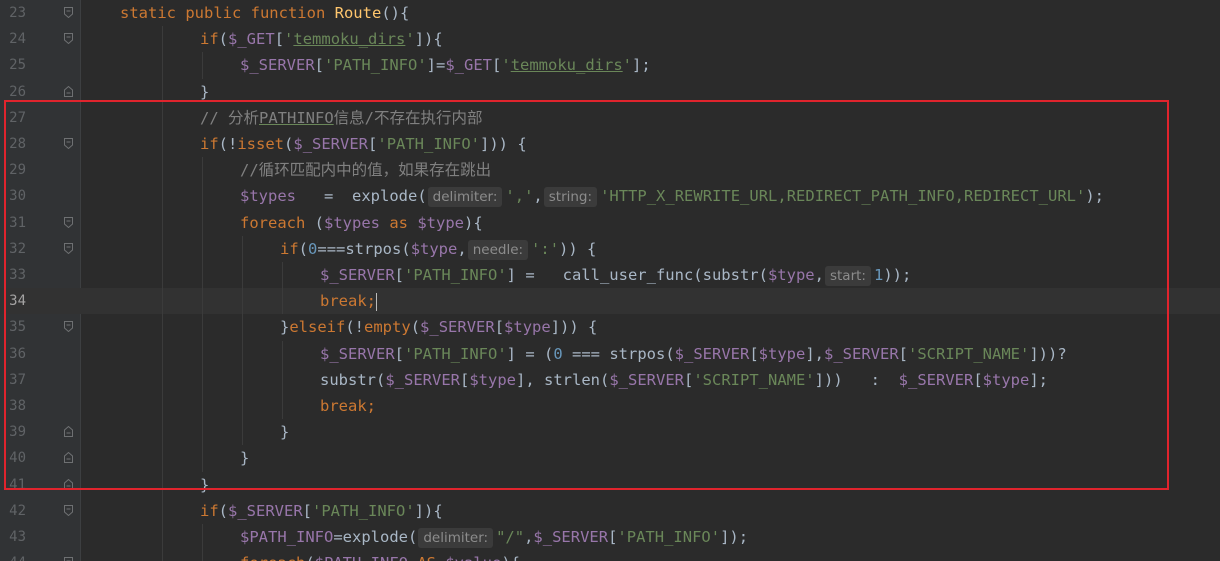 The image size is (1220, 561). What do you see at coordinates (610, 117) in the screenshot?
I see `code-line-27: 27 // 分析PATHINFO信息/不存在执行内部` at bounding box center [610, 117].